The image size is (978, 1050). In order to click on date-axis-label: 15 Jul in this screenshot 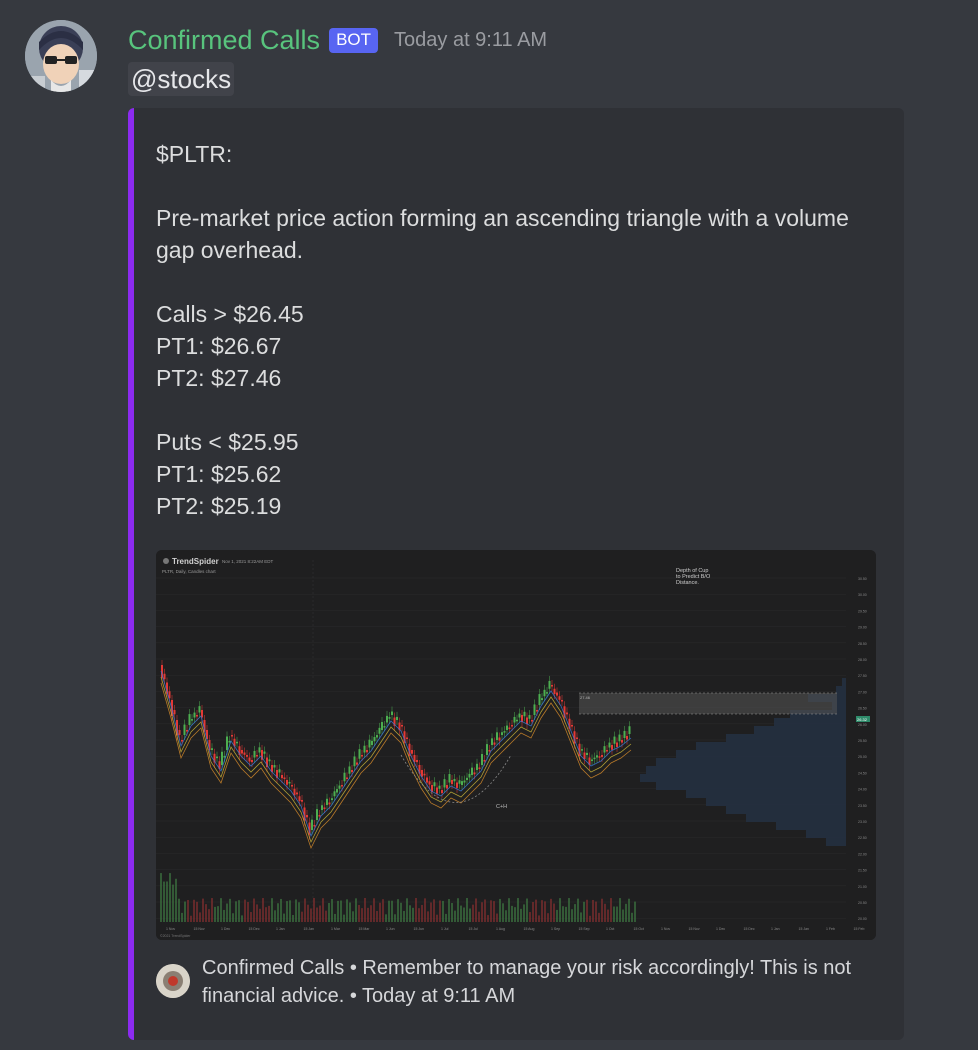, I will do `click(474, 929)`.